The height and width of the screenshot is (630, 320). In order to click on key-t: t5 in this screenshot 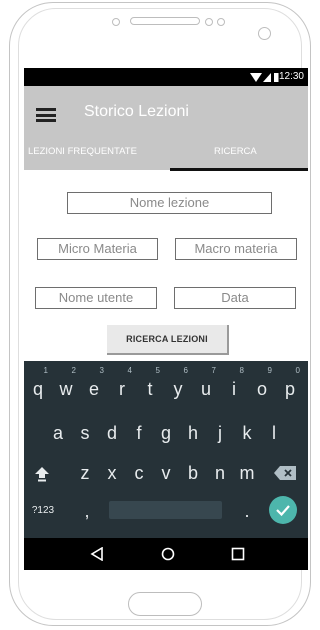, I will do `click(150, 386)`.